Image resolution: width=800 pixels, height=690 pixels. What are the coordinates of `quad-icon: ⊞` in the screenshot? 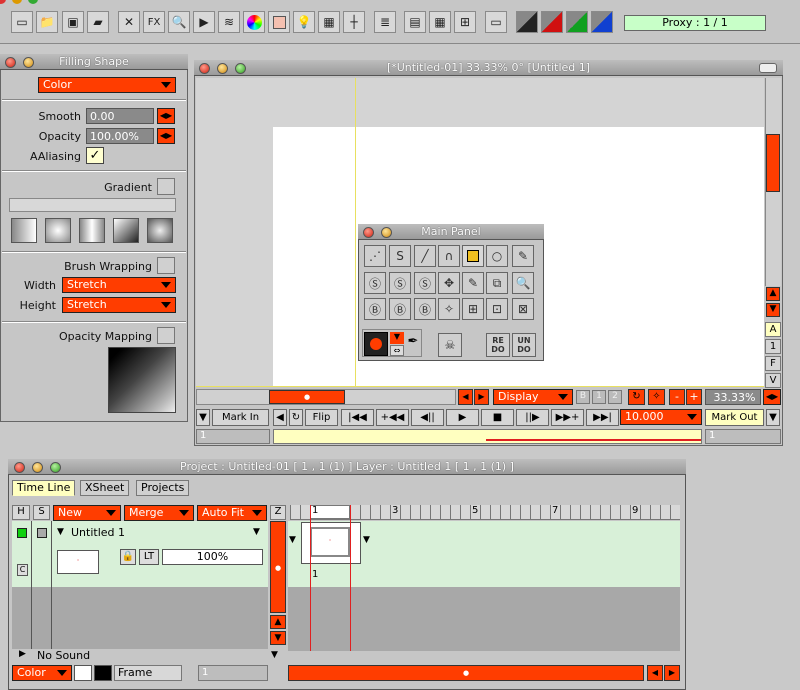 It's located at (465, 22).